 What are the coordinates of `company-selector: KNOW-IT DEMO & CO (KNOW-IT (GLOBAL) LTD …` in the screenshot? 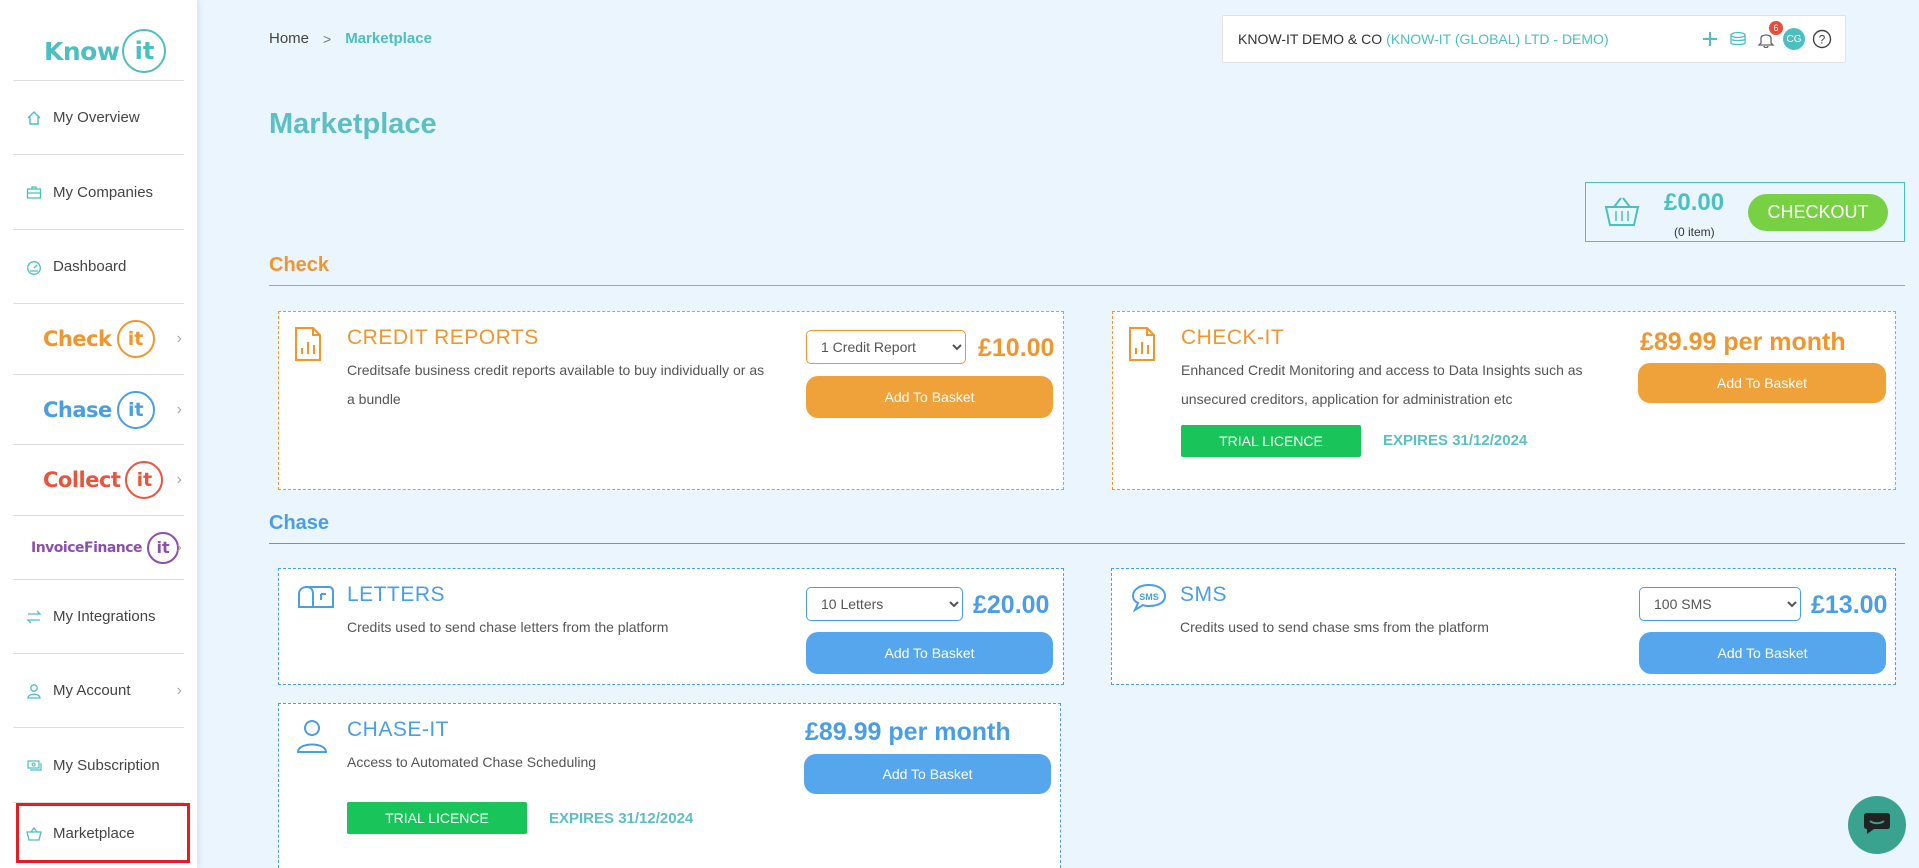 It's located at (1534, 39).